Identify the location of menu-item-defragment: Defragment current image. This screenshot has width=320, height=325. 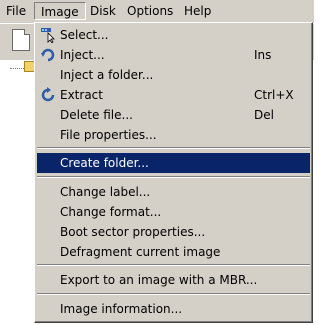
(173, 252).